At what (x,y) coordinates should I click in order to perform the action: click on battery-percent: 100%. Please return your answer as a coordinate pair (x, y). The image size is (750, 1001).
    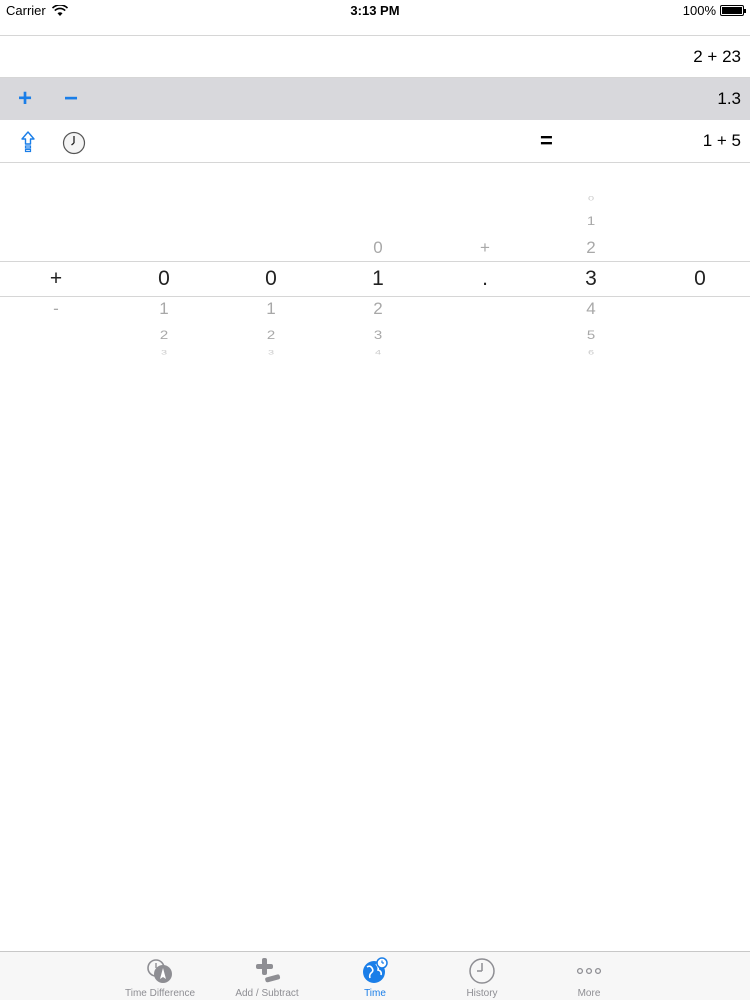
    Looking at the image, I should click on (699, 10).